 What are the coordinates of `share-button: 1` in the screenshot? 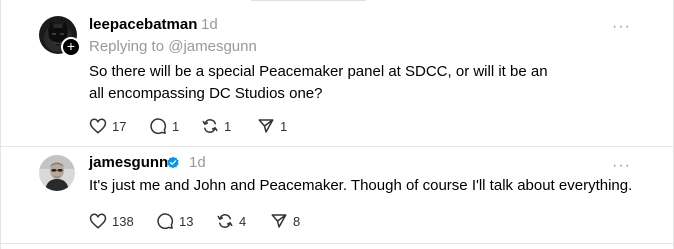 It's located at (272, 126).